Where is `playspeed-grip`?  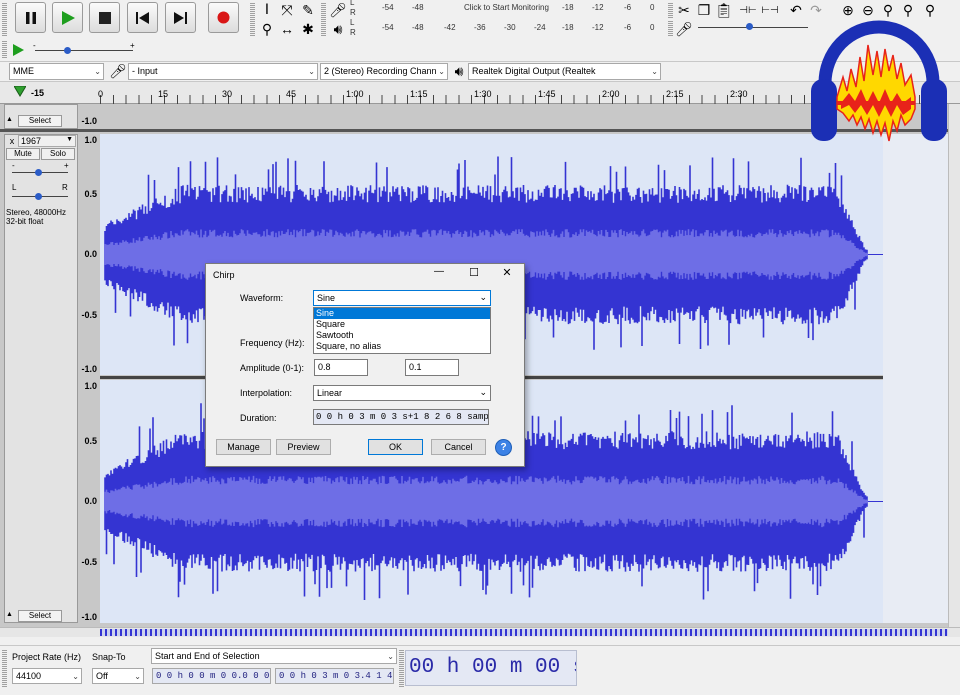 playspeed-grip is located at coordinates (4, 49).